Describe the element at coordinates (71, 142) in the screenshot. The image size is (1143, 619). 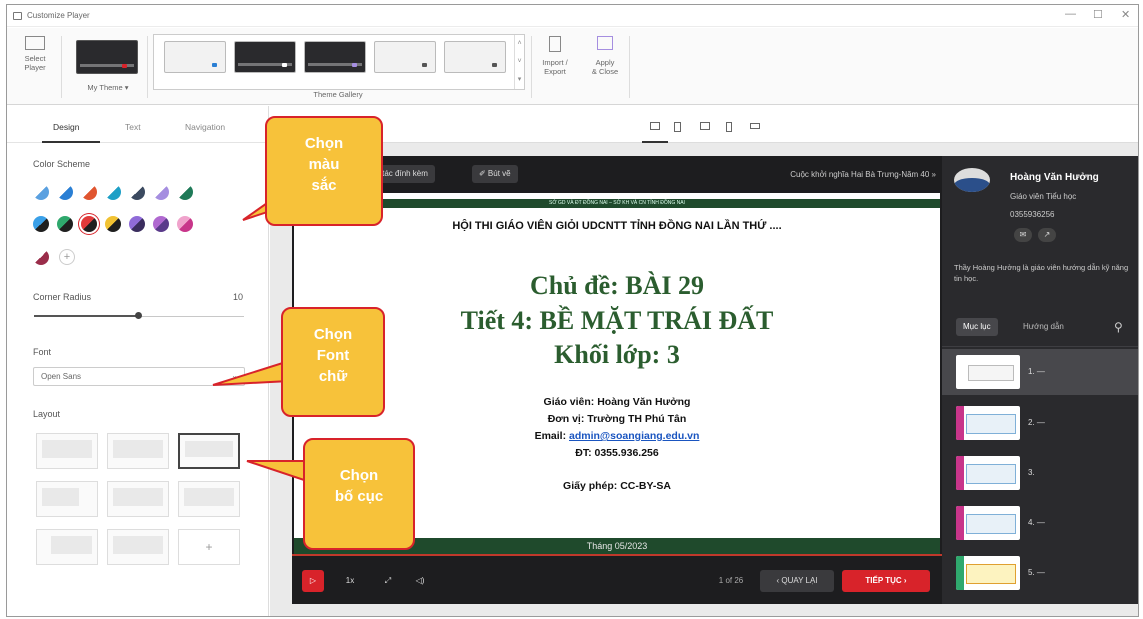
I see `active-tab-indicator` at that location.